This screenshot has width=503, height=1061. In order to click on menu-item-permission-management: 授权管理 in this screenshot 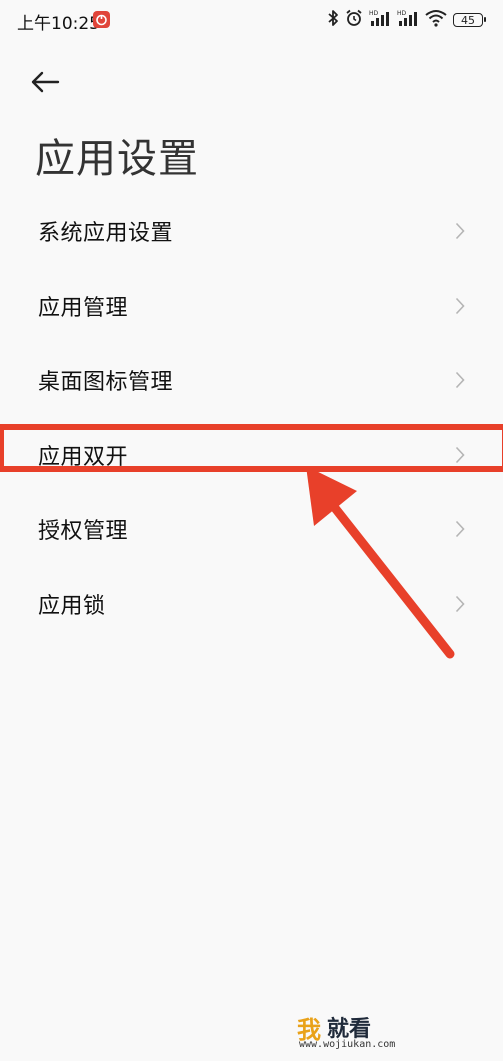, I will do `click(251, 529)`.